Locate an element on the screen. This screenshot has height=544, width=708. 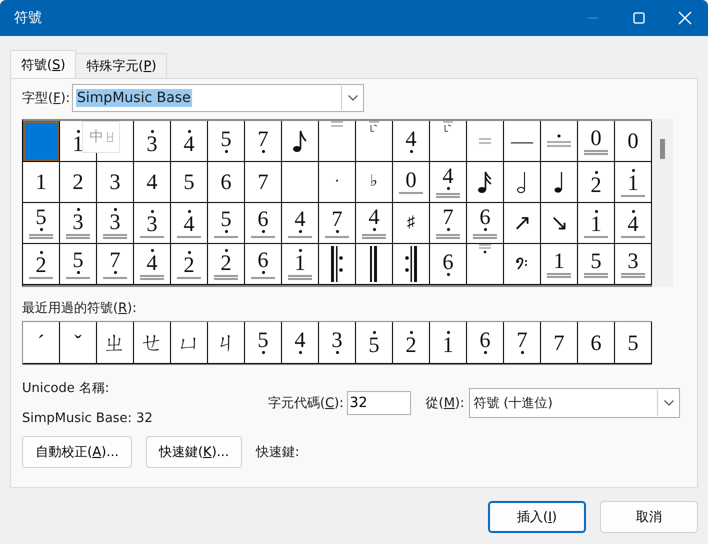
from-label: 從(M): is located at coordinates (445, 403).